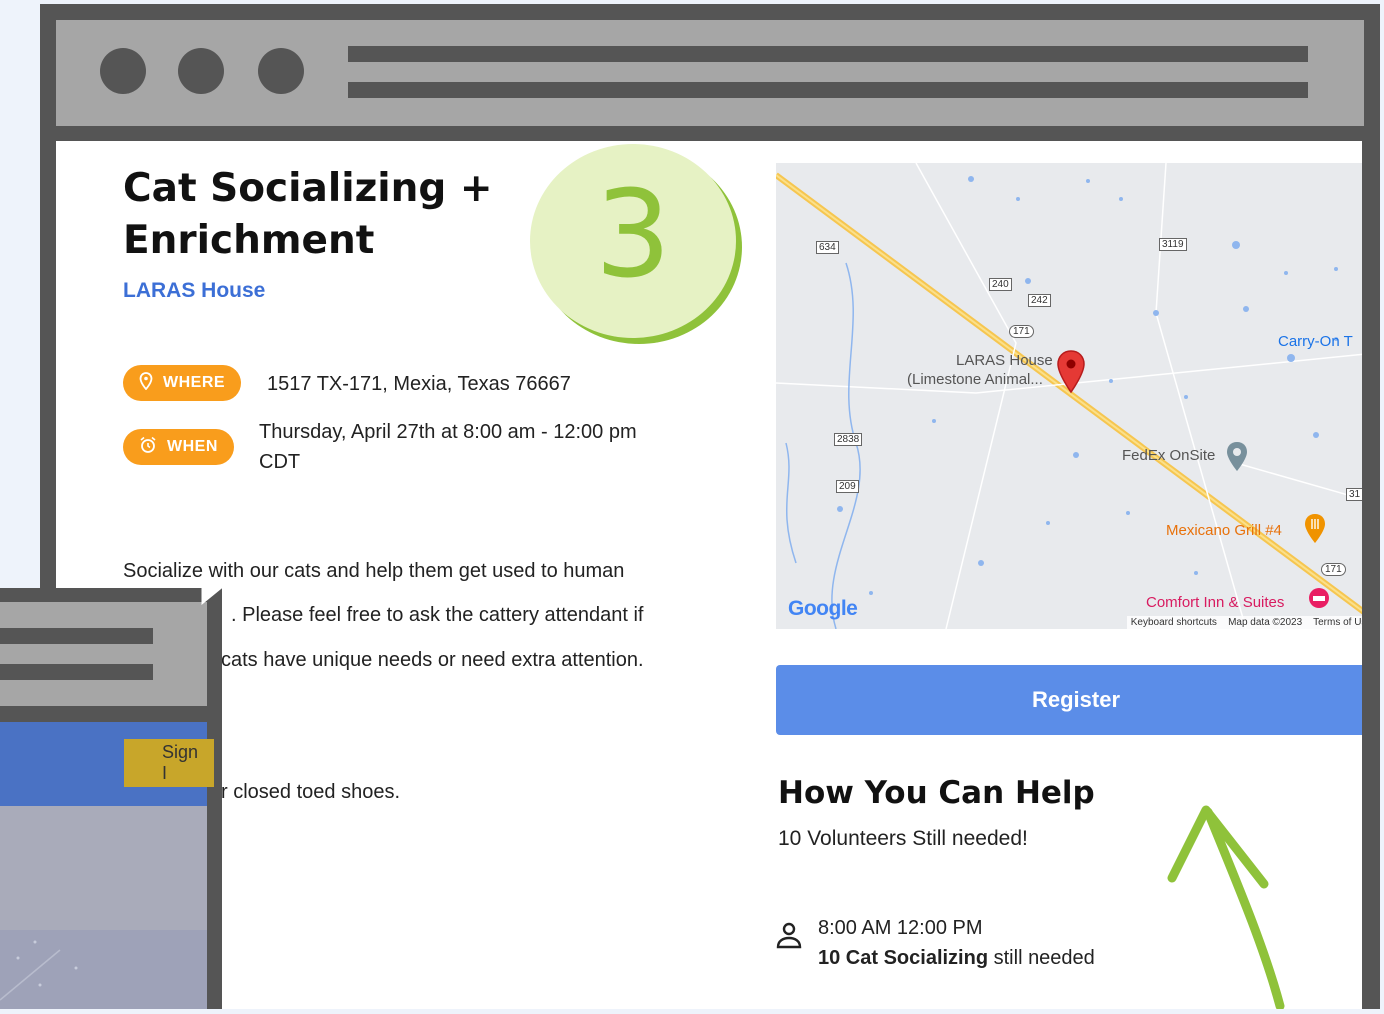 The height and width of the screenshot is (1014, 1384). Describe the element at coordinates (900, 928) in the screenshot. I see `shift-time: 8:00 AM 12:00 PM` at that location.